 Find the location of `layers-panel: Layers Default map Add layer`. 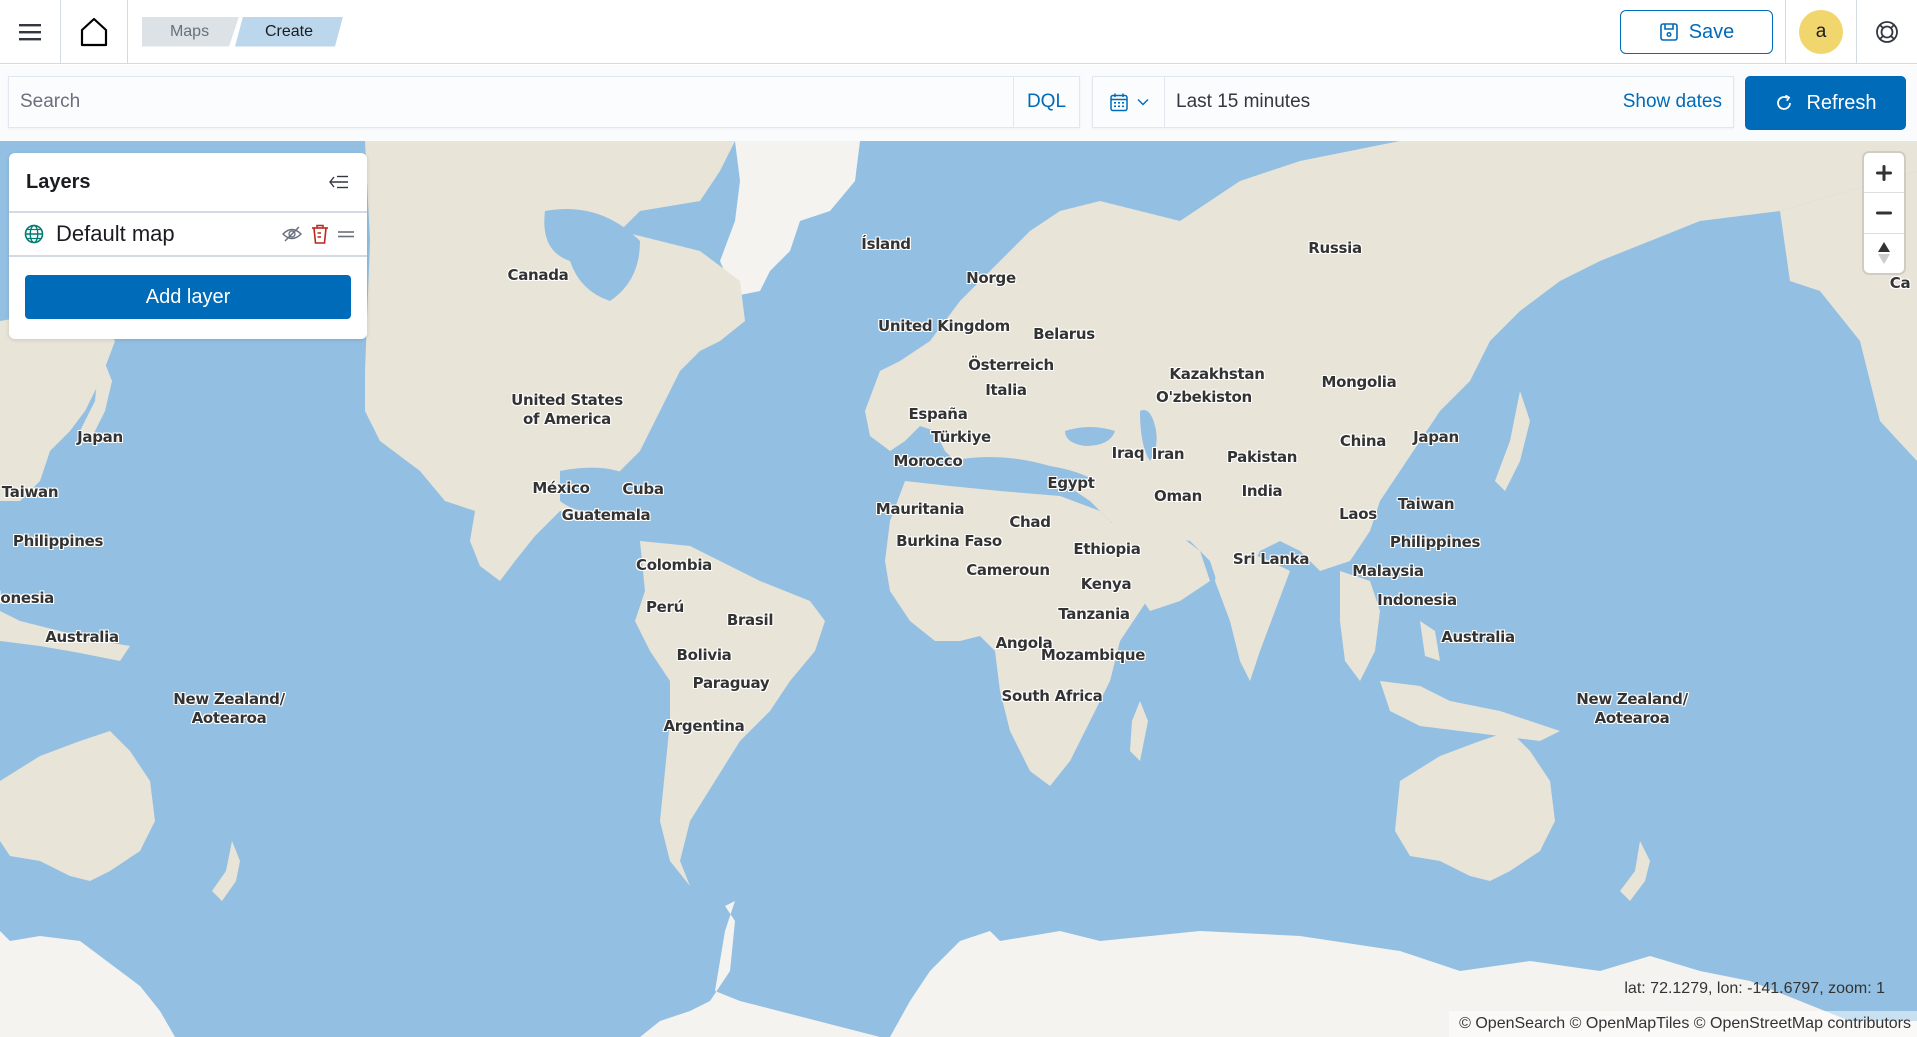

layers-panel: Layers Default map Add layer is located at coordinates (188, 246).